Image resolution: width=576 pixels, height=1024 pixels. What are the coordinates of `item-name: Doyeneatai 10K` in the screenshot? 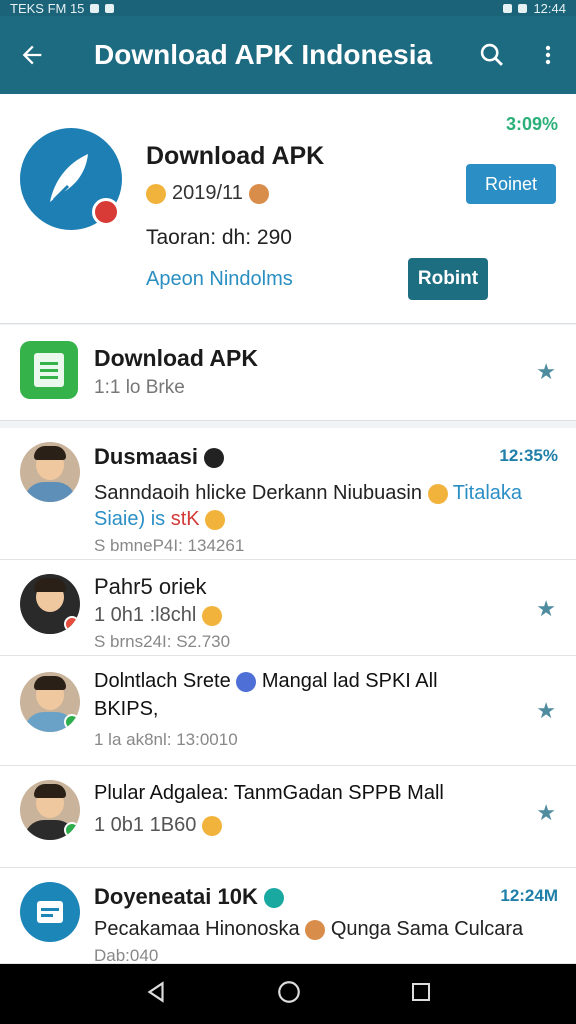 It's located at (189, 897).